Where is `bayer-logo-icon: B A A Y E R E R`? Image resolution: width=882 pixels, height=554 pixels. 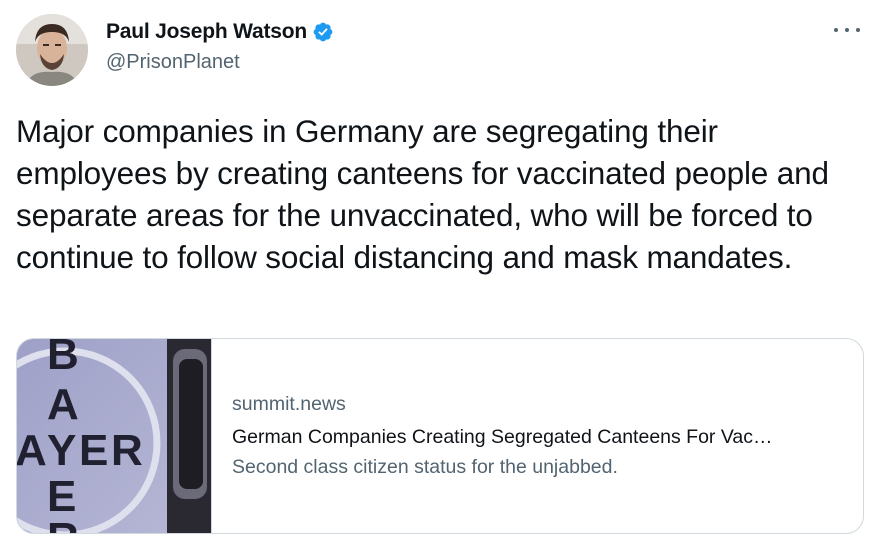 bayer-logo-icon: B A A Y E R E R is located at coordinates (114, 436).